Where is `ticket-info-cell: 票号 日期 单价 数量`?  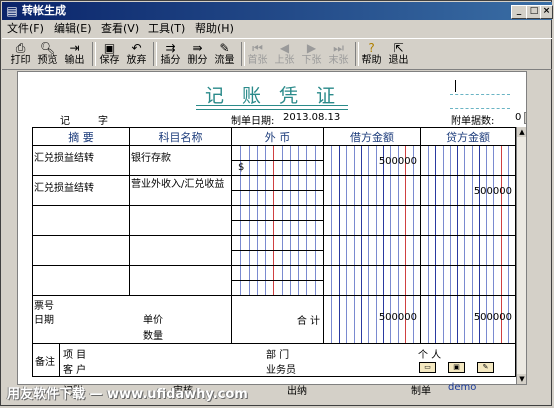
ticket-info-cell: 票号 日期 单价 数量 is located at coordinates (132, 319).